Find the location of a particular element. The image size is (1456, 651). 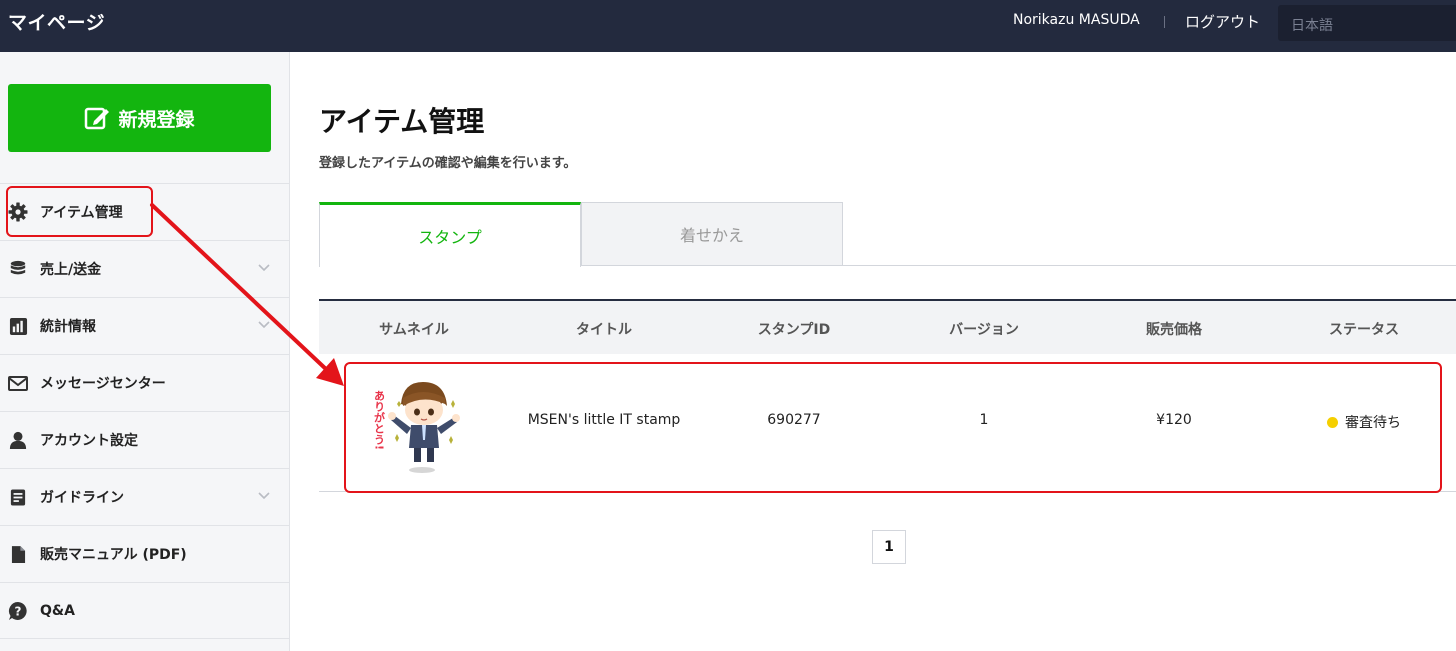

user-icon is located at coordinates (18, 440).